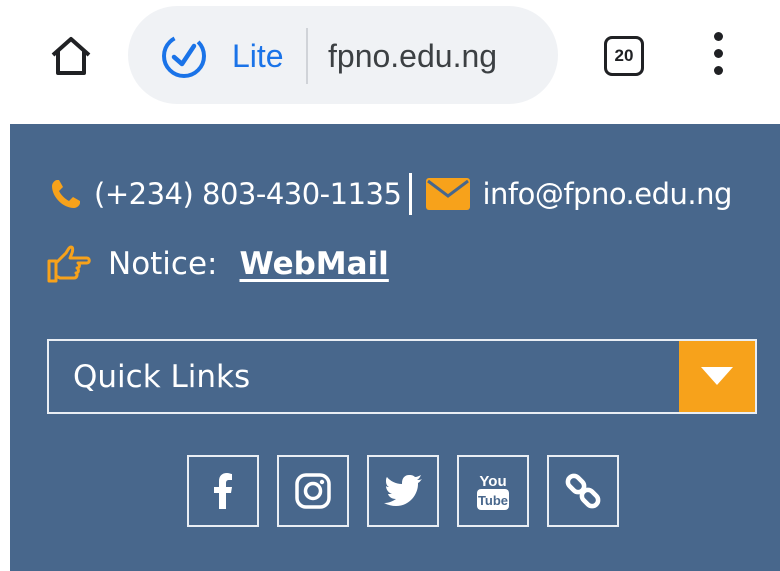  What do you see at coordinates (402, 376) in the screenshot?
I see `quick-links-select: Quick Links` at bounding box center [402, 376].